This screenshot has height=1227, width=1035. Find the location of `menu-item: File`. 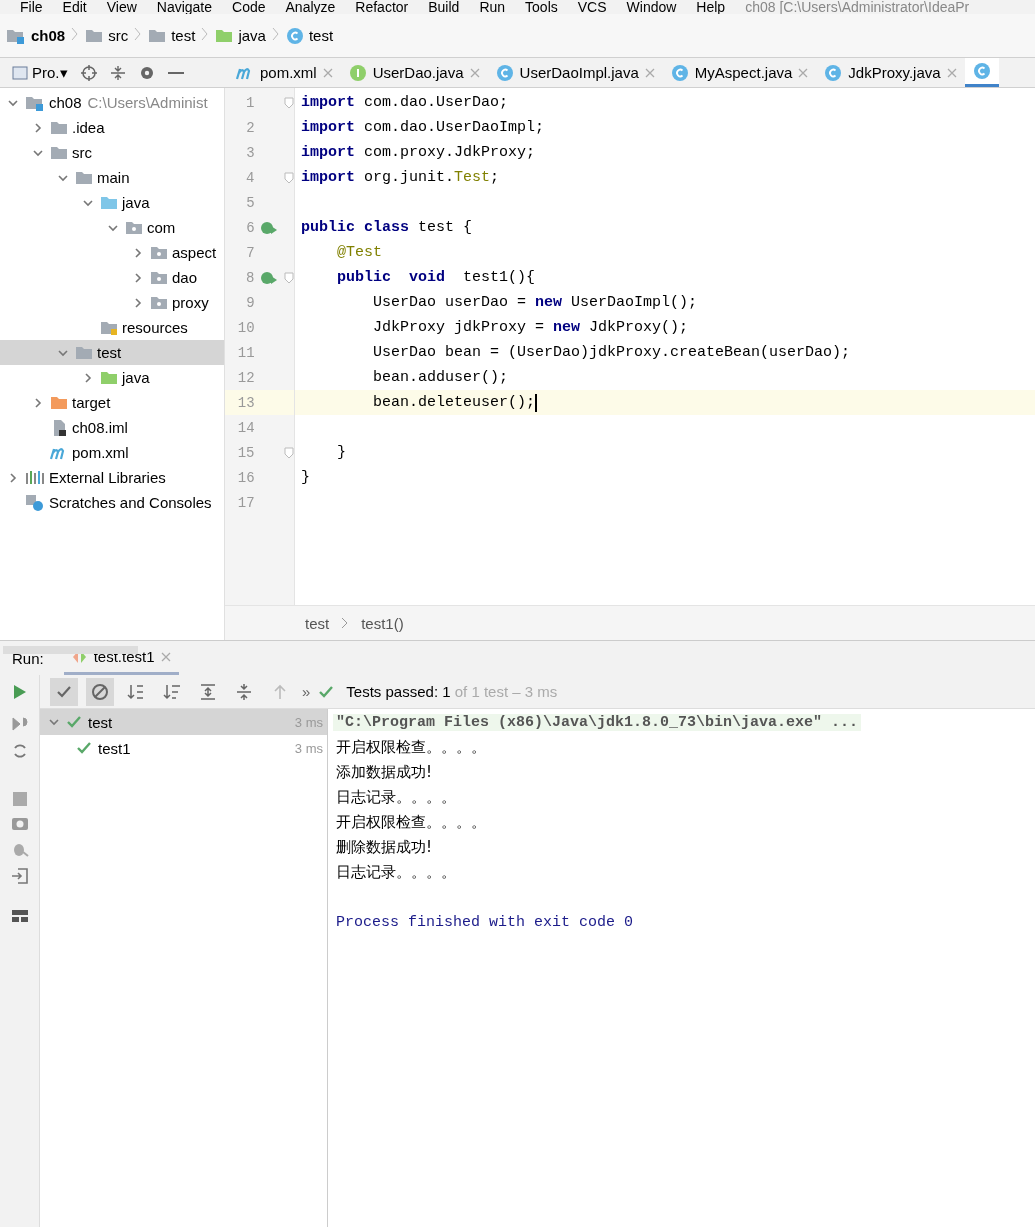

menu-item: File is located at coordinates (31, 7).